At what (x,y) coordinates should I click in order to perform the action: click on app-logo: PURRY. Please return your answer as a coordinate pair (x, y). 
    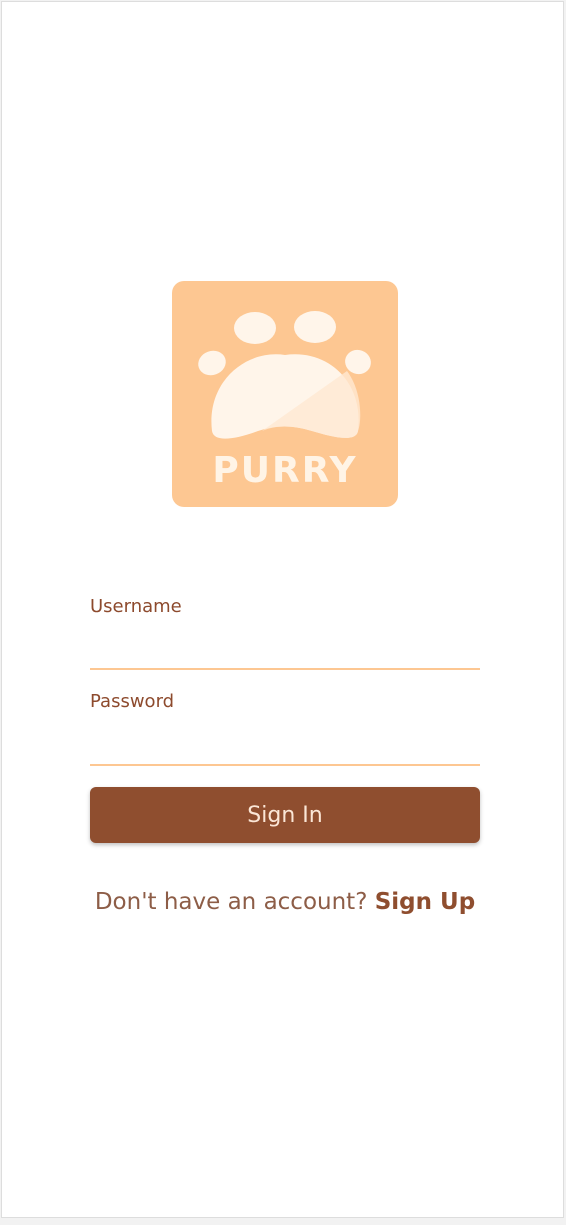
    Looking at the image, I should click on (285, 394).